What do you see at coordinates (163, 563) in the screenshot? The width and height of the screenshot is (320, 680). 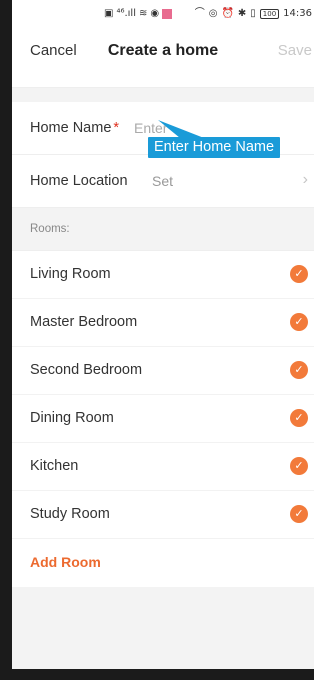 I see `add-room-row: Add Room` at bounding box center [163, 563].